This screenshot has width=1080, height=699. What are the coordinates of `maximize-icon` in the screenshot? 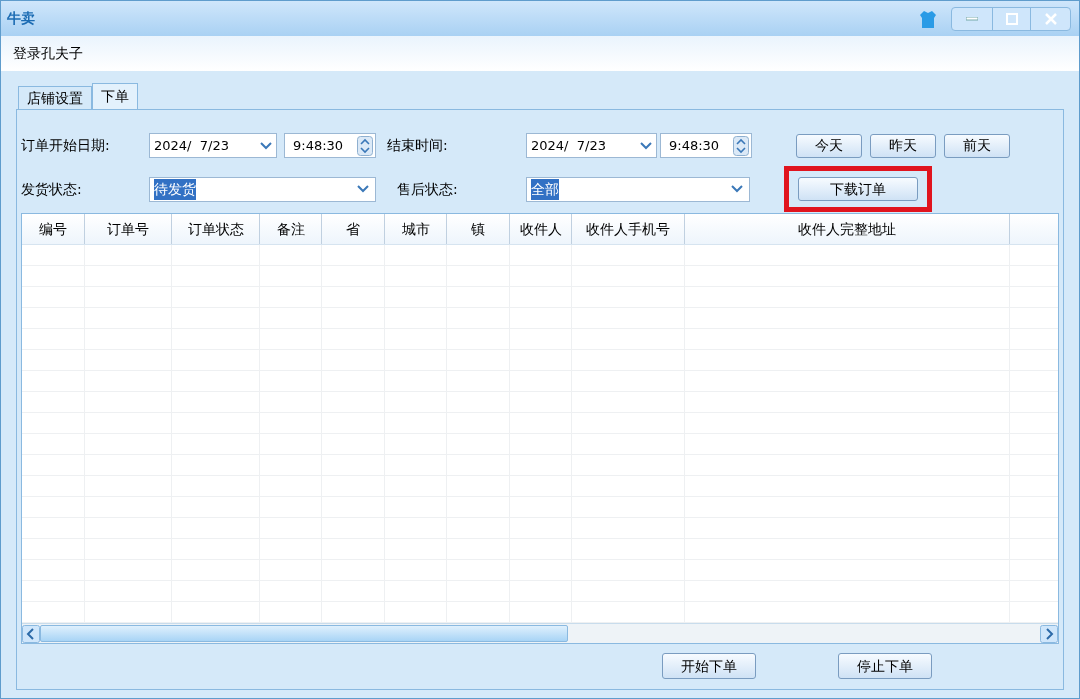 It's located at (1011, 18).